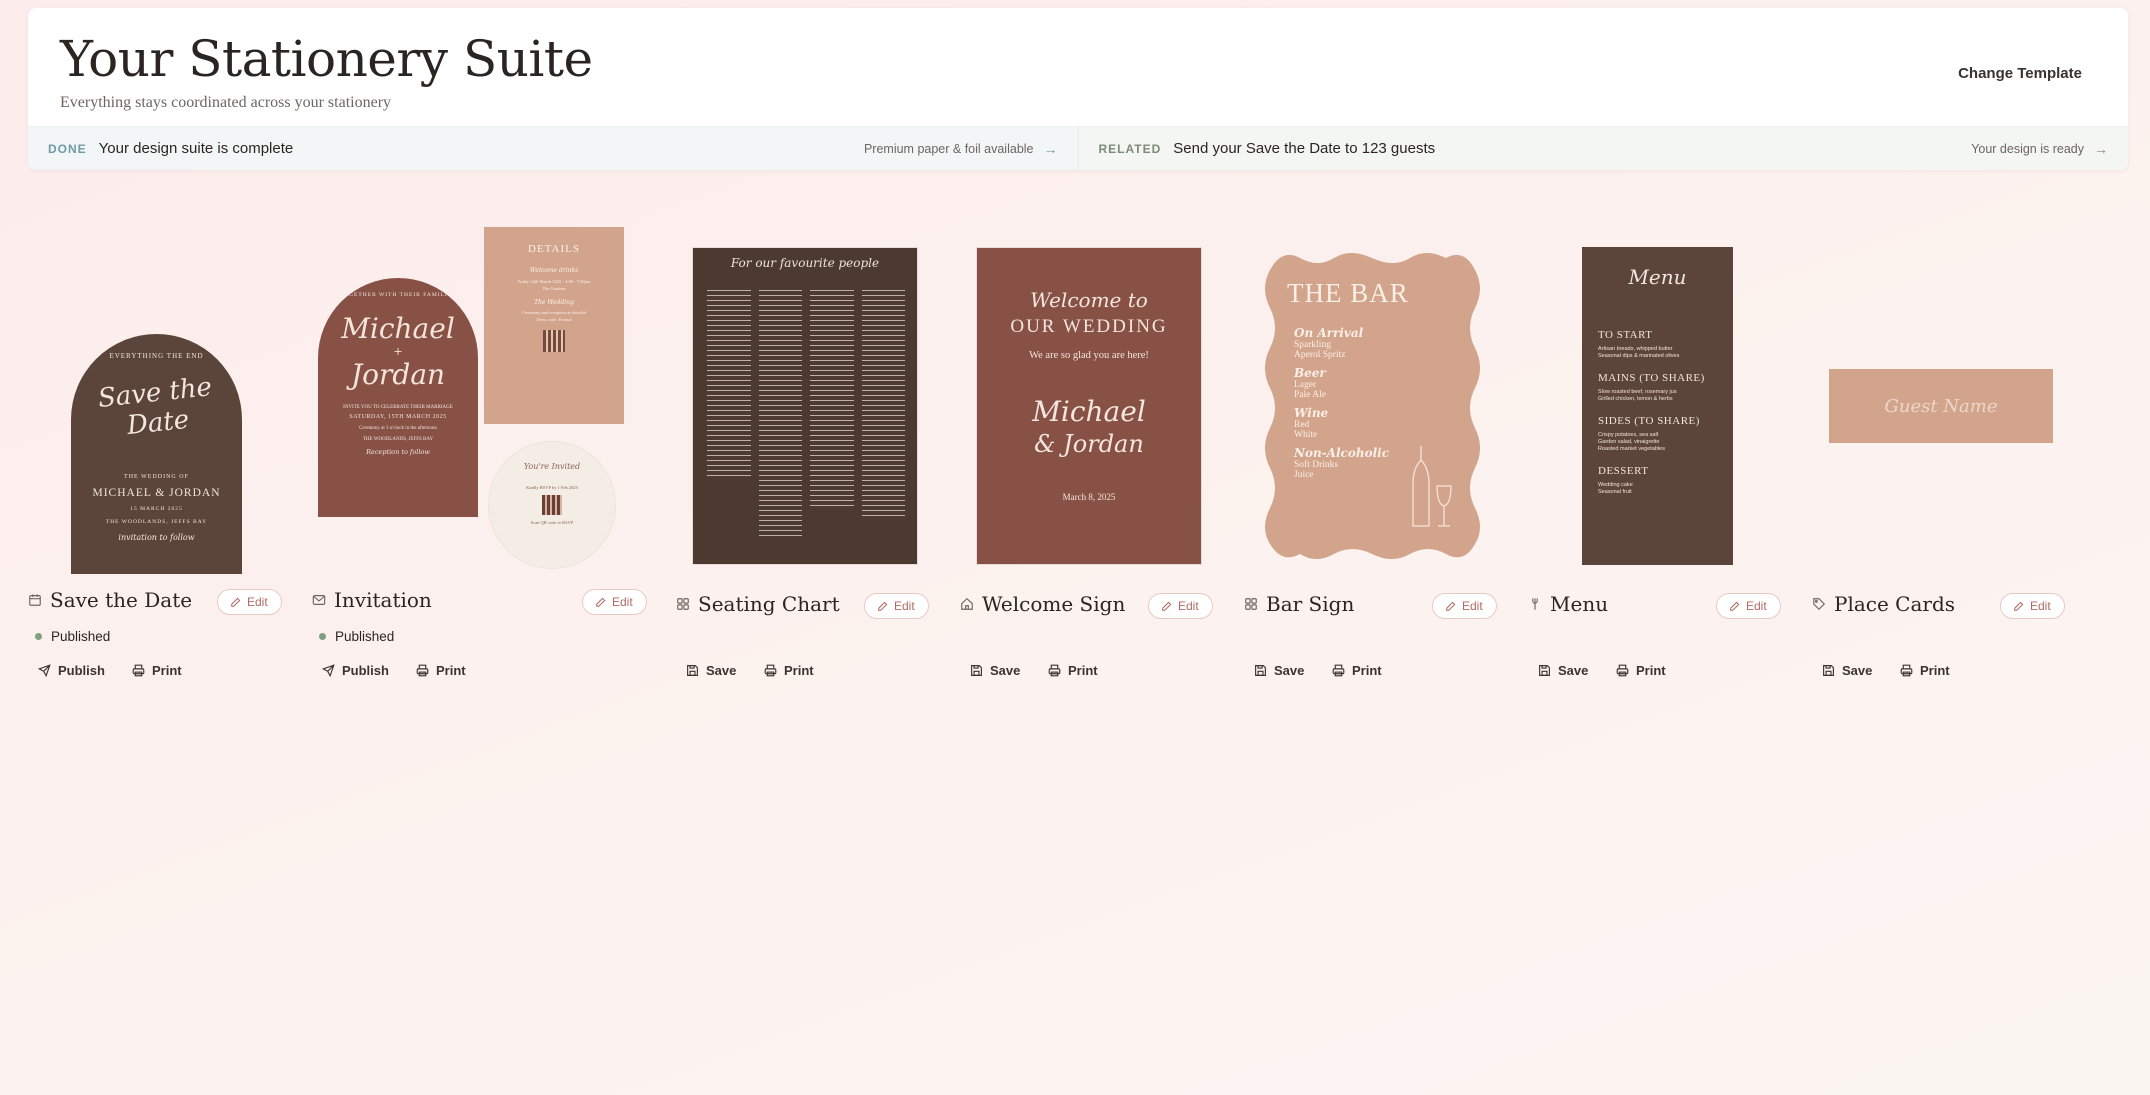 Image resolution: width=2150 pixels, height=1095 pixels. I want to click on seating-chart-save-button: Save, so click(711, 670).